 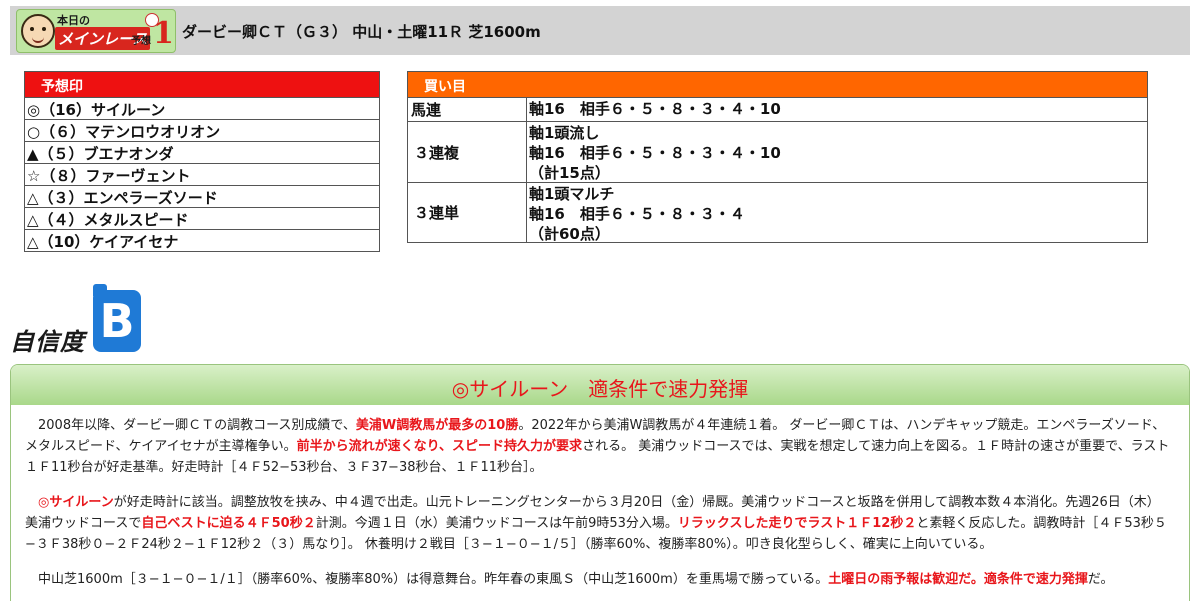 What do you see at coordinates (361, 32) in the screenshot?
I see `race-title: ダービー卿ＣＴ（Ｇ３） 中山・土曜11Ｒ 芝1600m` at bounding box center [361, 32].